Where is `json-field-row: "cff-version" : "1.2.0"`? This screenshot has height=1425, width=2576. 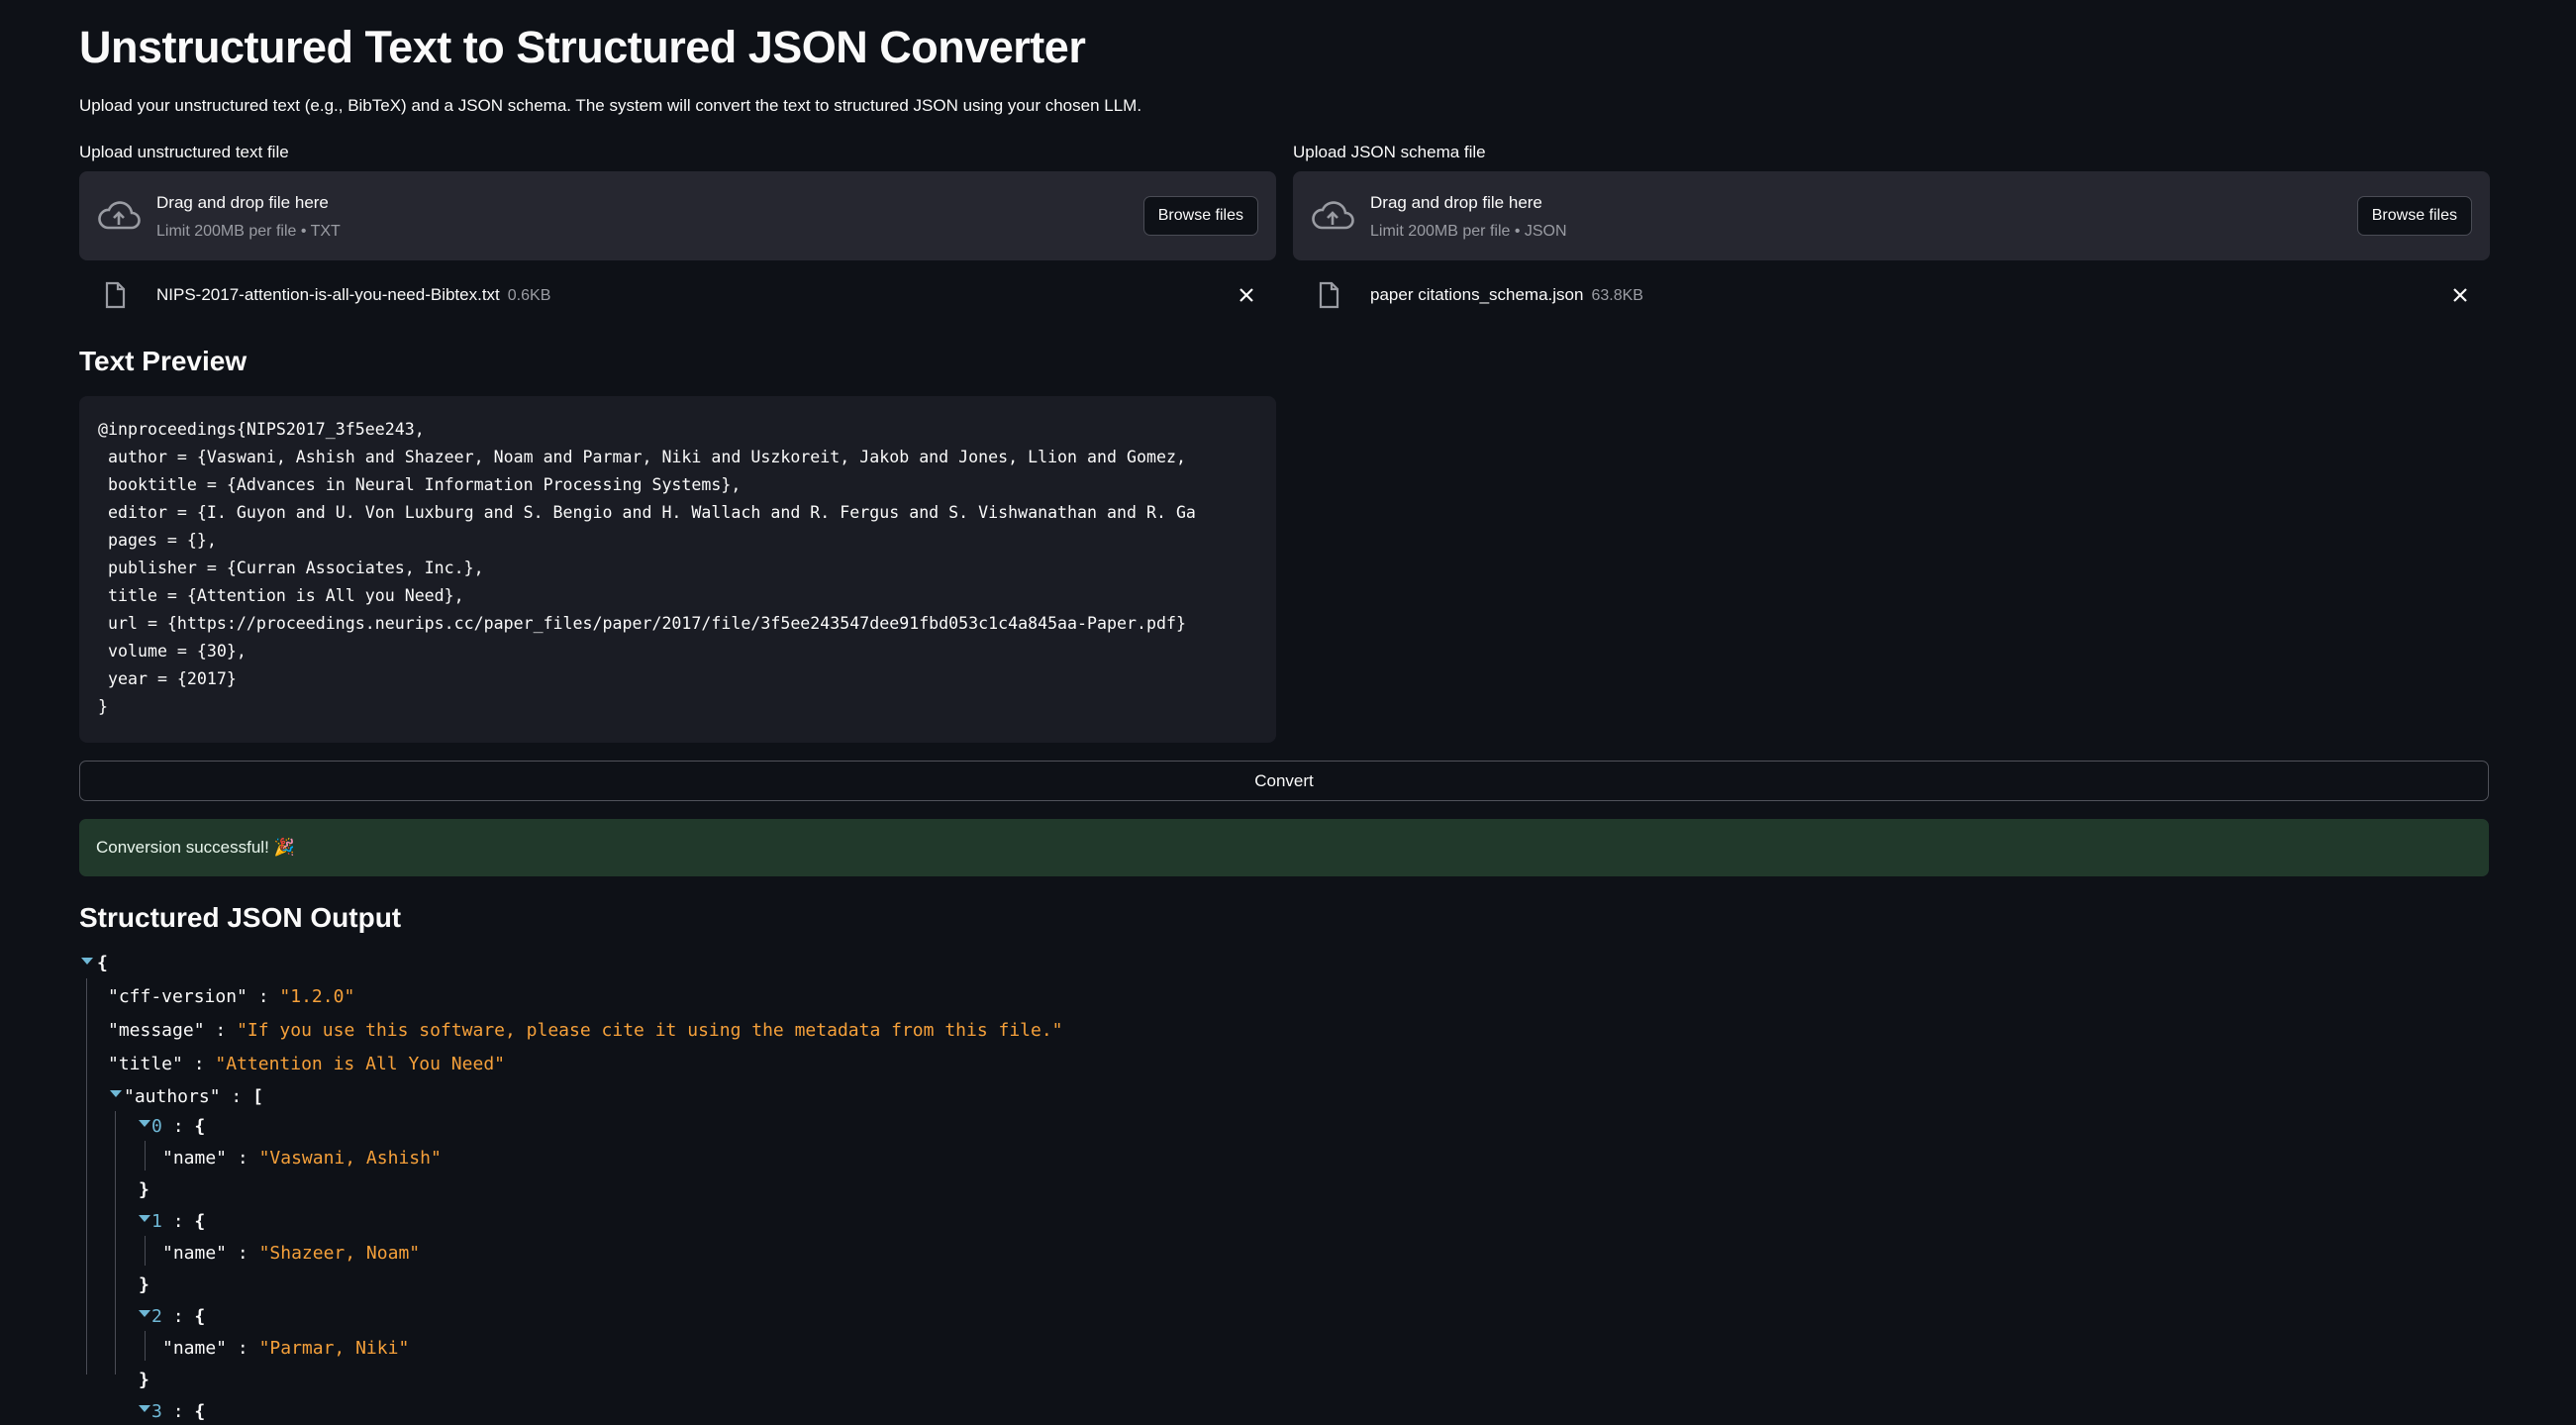 json-field-row: "cff-version" : "1.2.0" is located at coordinates (232, 997).